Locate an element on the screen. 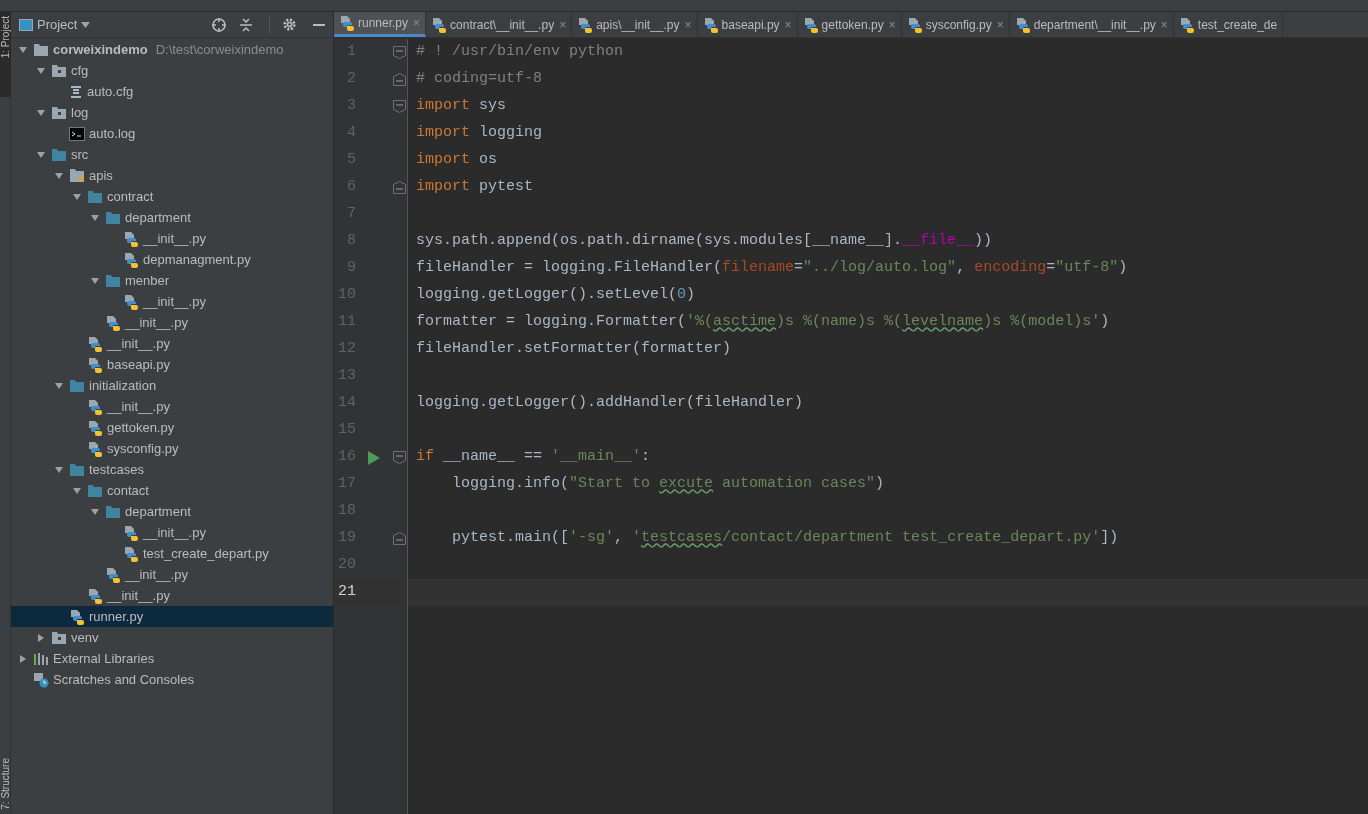 The width and height of the screenshot is (1368, 814). editor-tab: baseapi.py × is located at coordinates (747, 24).